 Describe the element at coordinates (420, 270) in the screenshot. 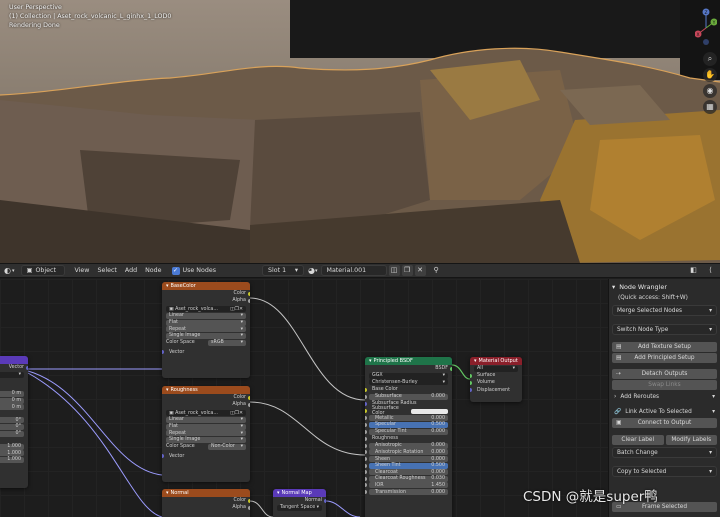

I see `unlink-material-icon: ✕` at that location.